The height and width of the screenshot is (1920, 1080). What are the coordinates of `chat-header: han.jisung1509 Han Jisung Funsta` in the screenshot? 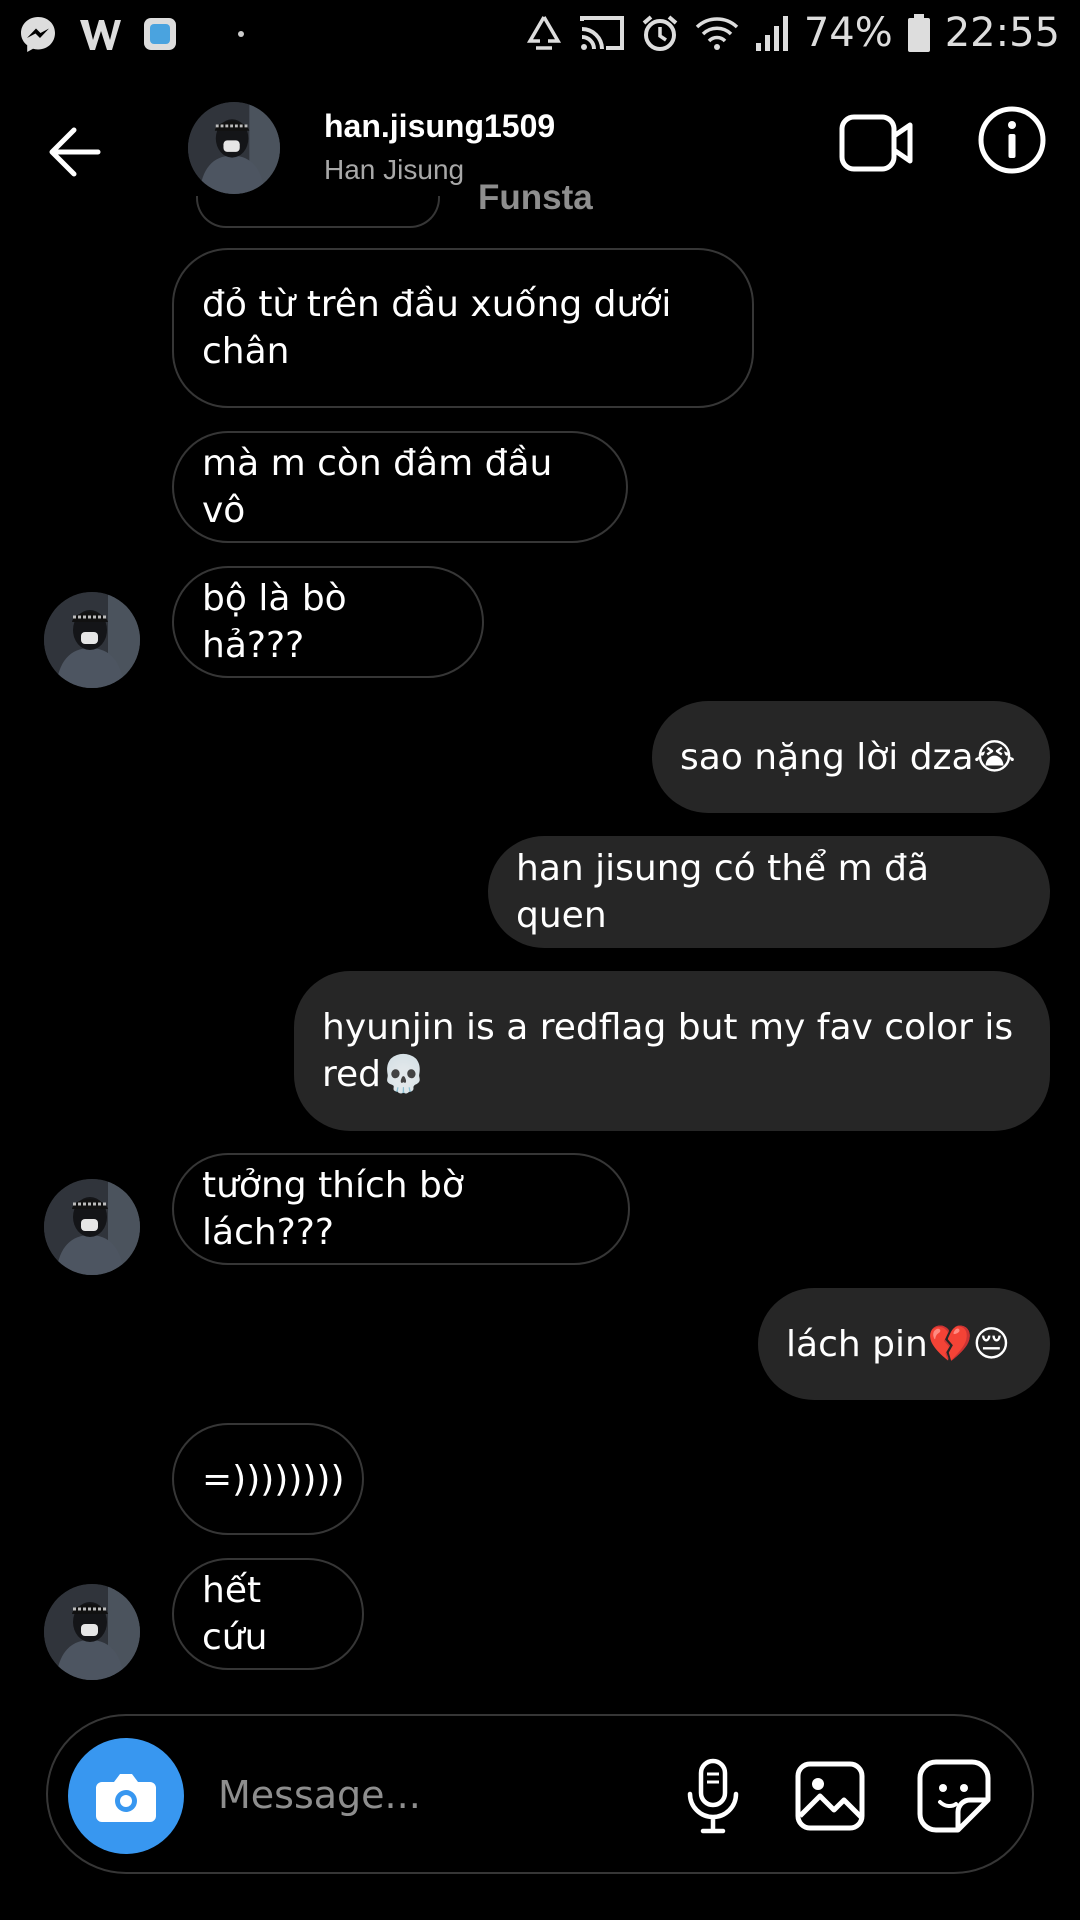 It's located at (540, 153).